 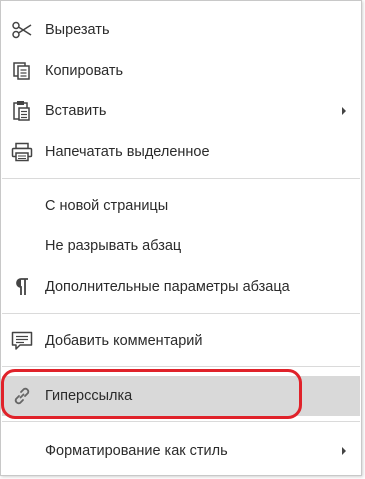 I want to click on menu-item-keep-lines-together: Не разрывать абзац, so click(x=181, y=246).